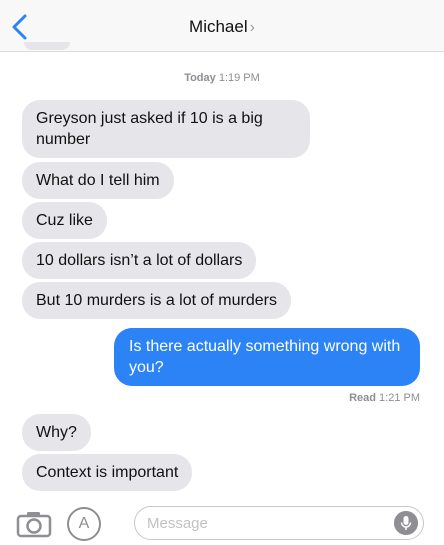  I want to click on chevron-right-icon: ›, so click(252, 27).